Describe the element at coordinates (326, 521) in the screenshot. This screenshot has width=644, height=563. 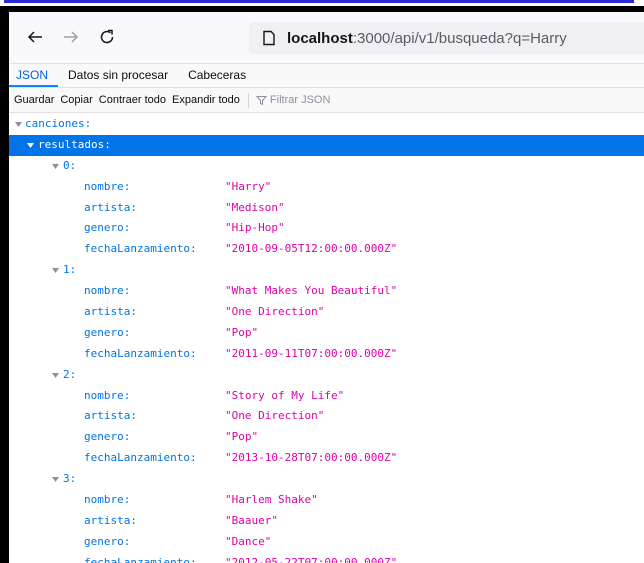
I see `tree-row-field: artista: "Baauer"` at that location.